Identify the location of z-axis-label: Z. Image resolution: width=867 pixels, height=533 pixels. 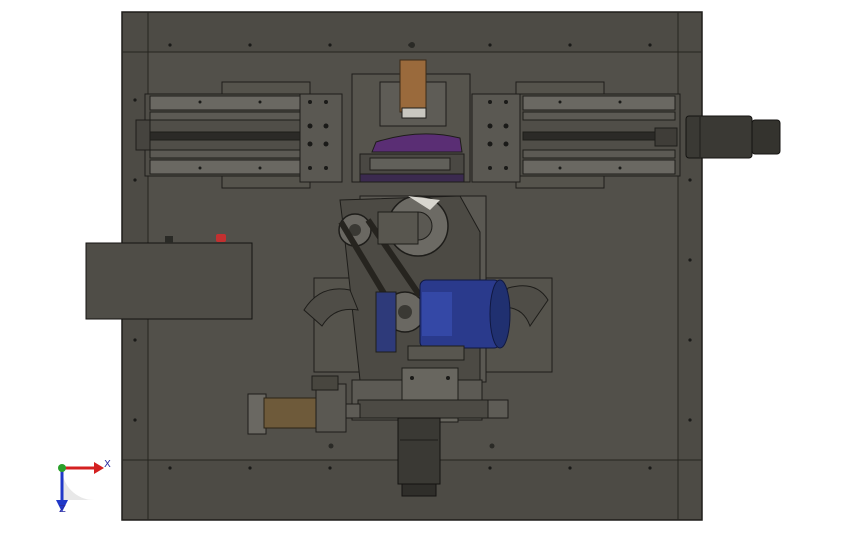
(62, 509).